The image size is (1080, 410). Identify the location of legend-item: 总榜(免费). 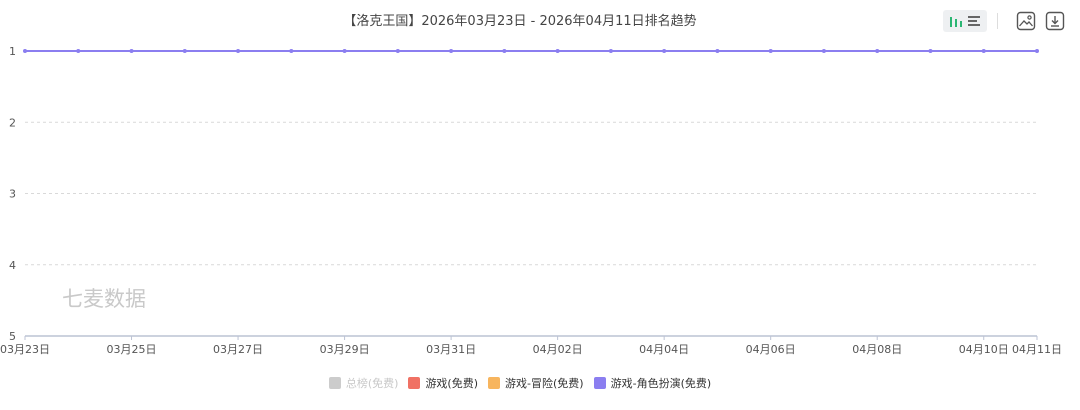
(363, 383).